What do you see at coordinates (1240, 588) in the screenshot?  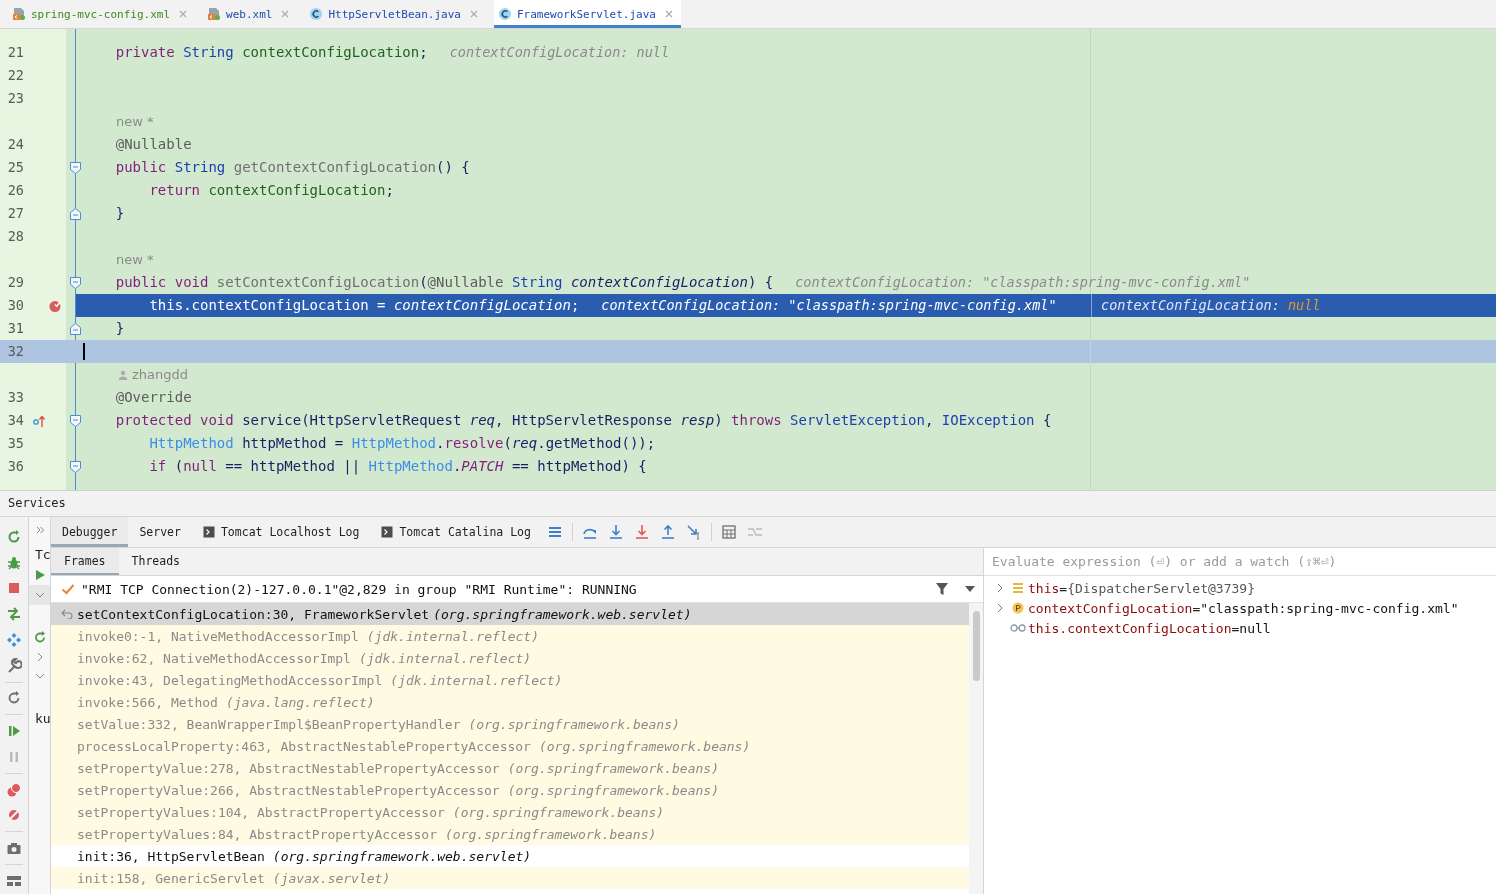 I see `variable-row: this={DispatcherServlet@3739}` at bounding box center [1240, 588].